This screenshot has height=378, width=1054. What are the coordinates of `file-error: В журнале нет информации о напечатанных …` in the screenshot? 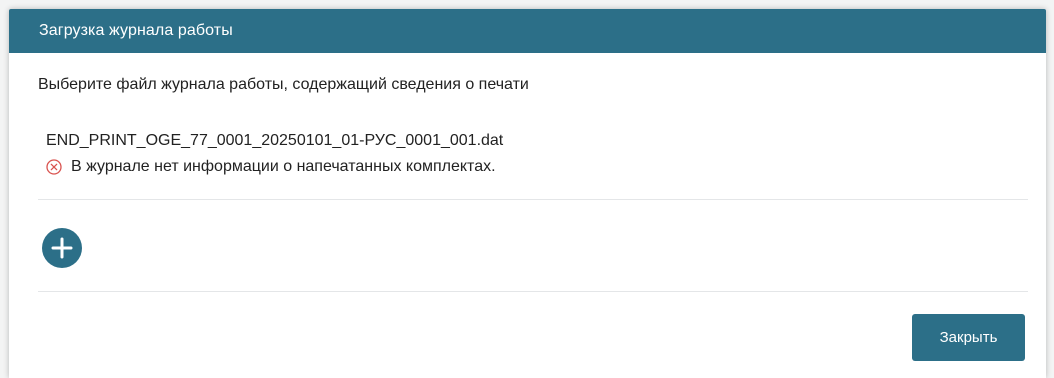 It's located at (536, 167).